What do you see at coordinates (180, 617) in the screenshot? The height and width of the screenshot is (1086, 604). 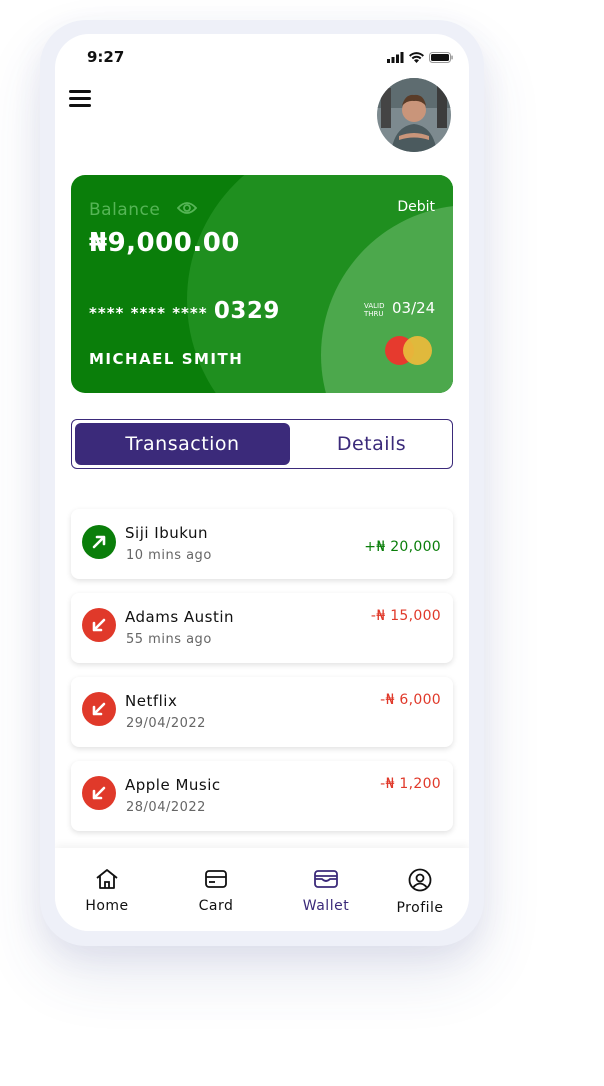 I see `transaction-name: Adams Austin` at bounding box center [180, 617].